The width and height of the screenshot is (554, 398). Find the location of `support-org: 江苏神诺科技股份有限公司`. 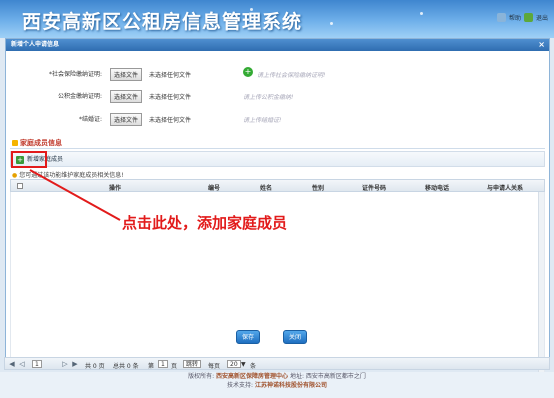

support-org: 江苏神诺科技股份有限公司 is located at coordinates (290, 385).